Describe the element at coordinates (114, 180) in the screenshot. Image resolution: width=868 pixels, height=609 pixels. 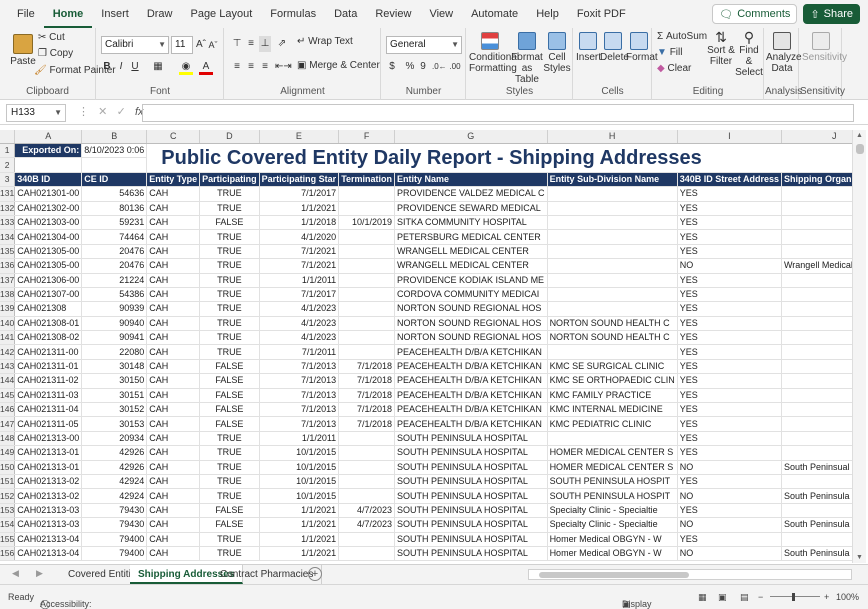
I see `column-title-cell: CE ID` at that location.